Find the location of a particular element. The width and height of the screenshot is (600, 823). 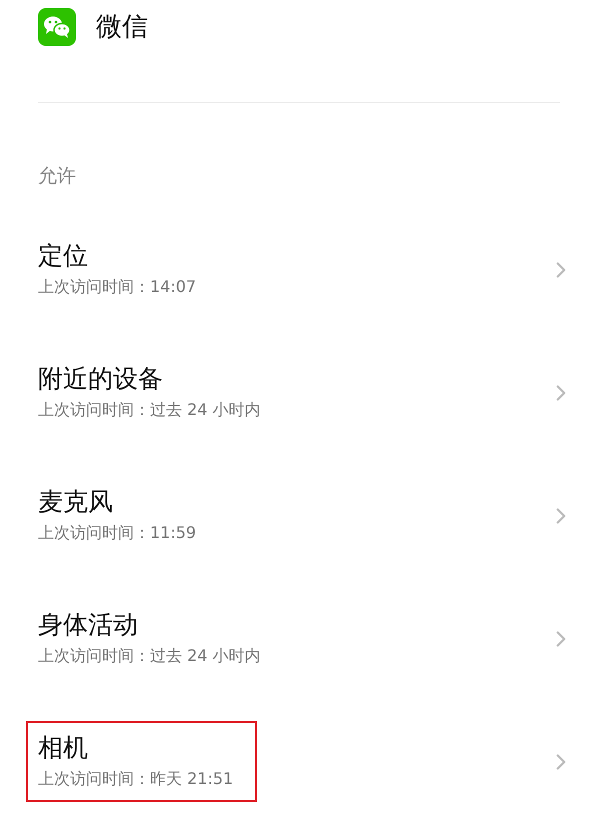

permission-item: 定位 上次访问时间：14:07 is located at coordinates (299, 269).